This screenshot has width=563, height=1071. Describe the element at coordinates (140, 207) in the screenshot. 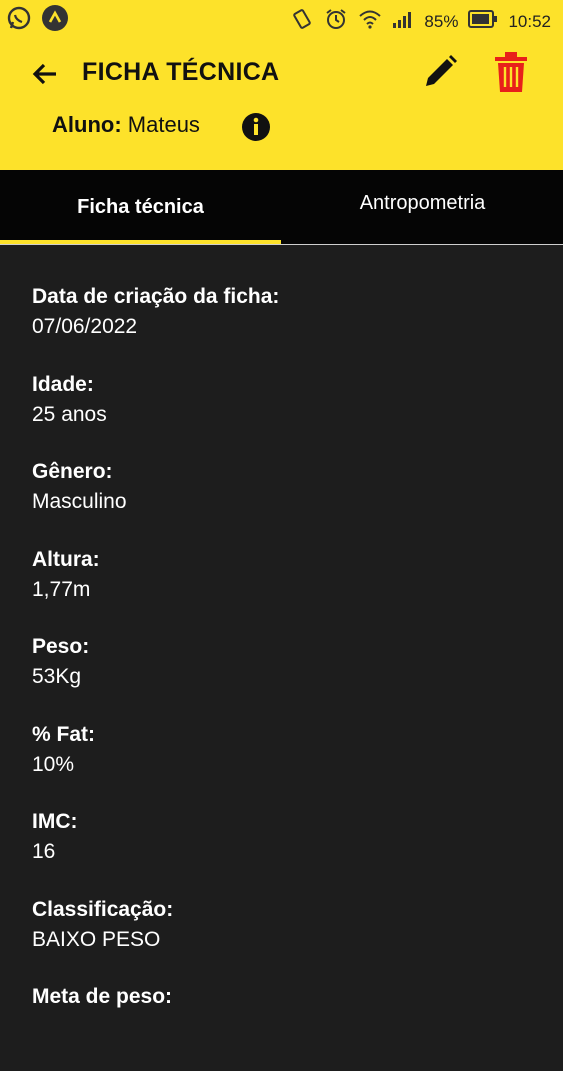

I see `tab-ficha-tecnica: Ficha técnica` at that location.